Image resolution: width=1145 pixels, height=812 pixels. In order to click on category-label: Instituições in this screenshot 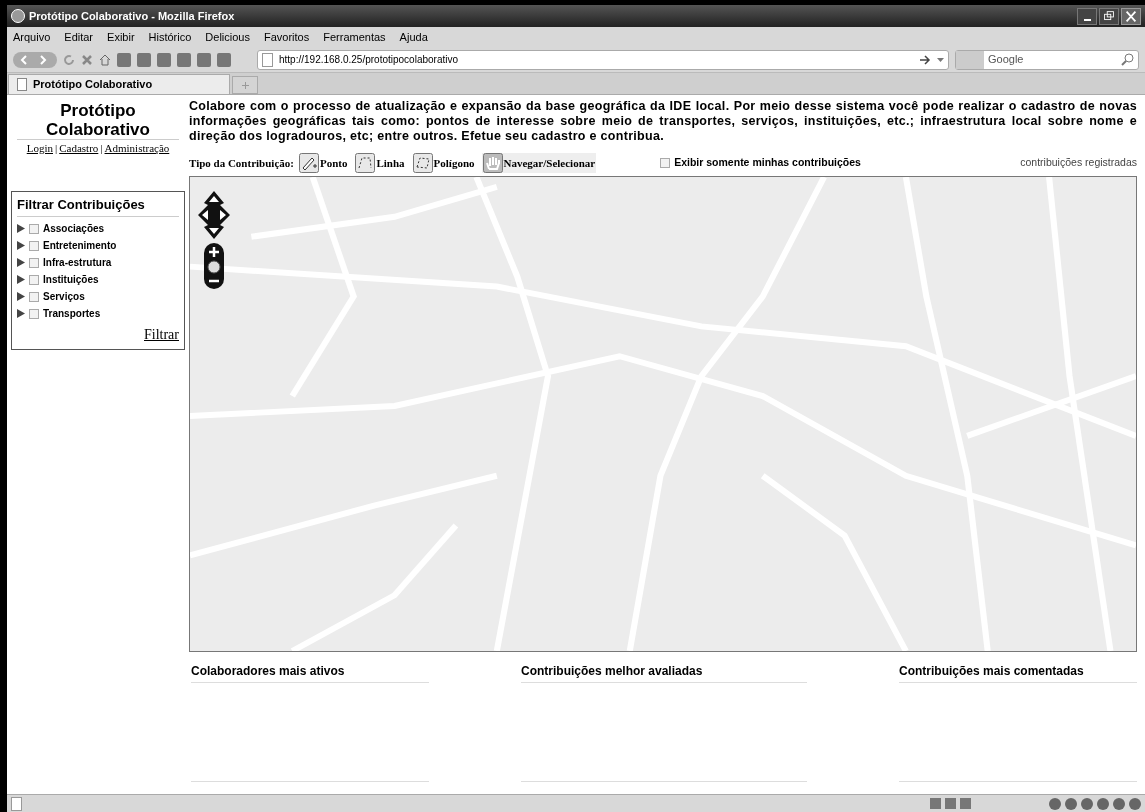, I will do `click(71, 280)`.